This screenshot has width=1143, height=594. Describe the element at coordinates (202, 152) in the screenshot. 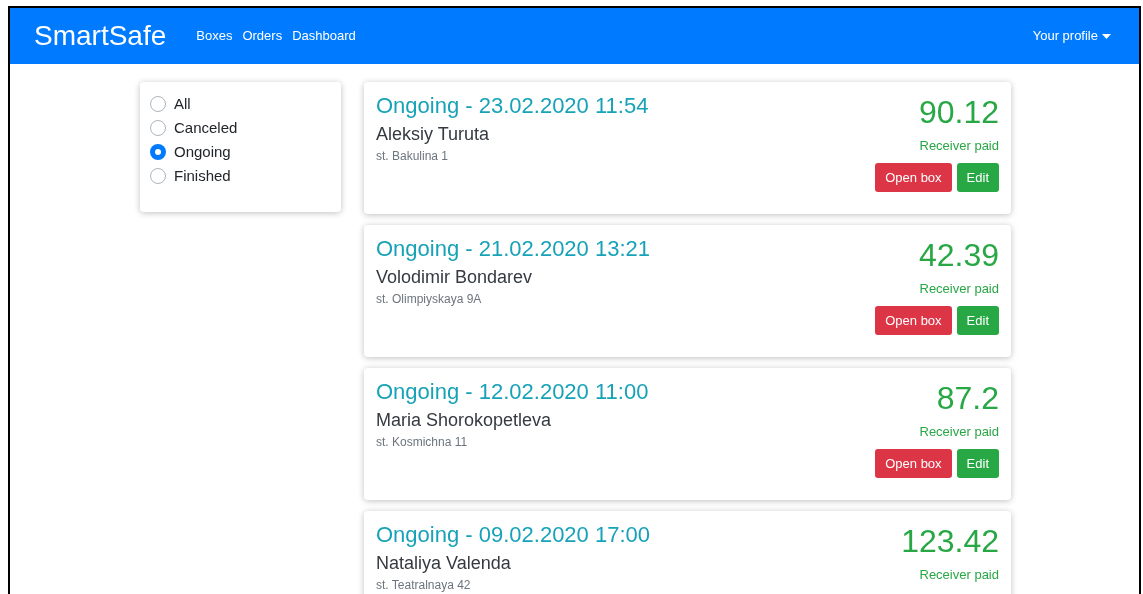

I see `radio-label: Ongoing` at that location.